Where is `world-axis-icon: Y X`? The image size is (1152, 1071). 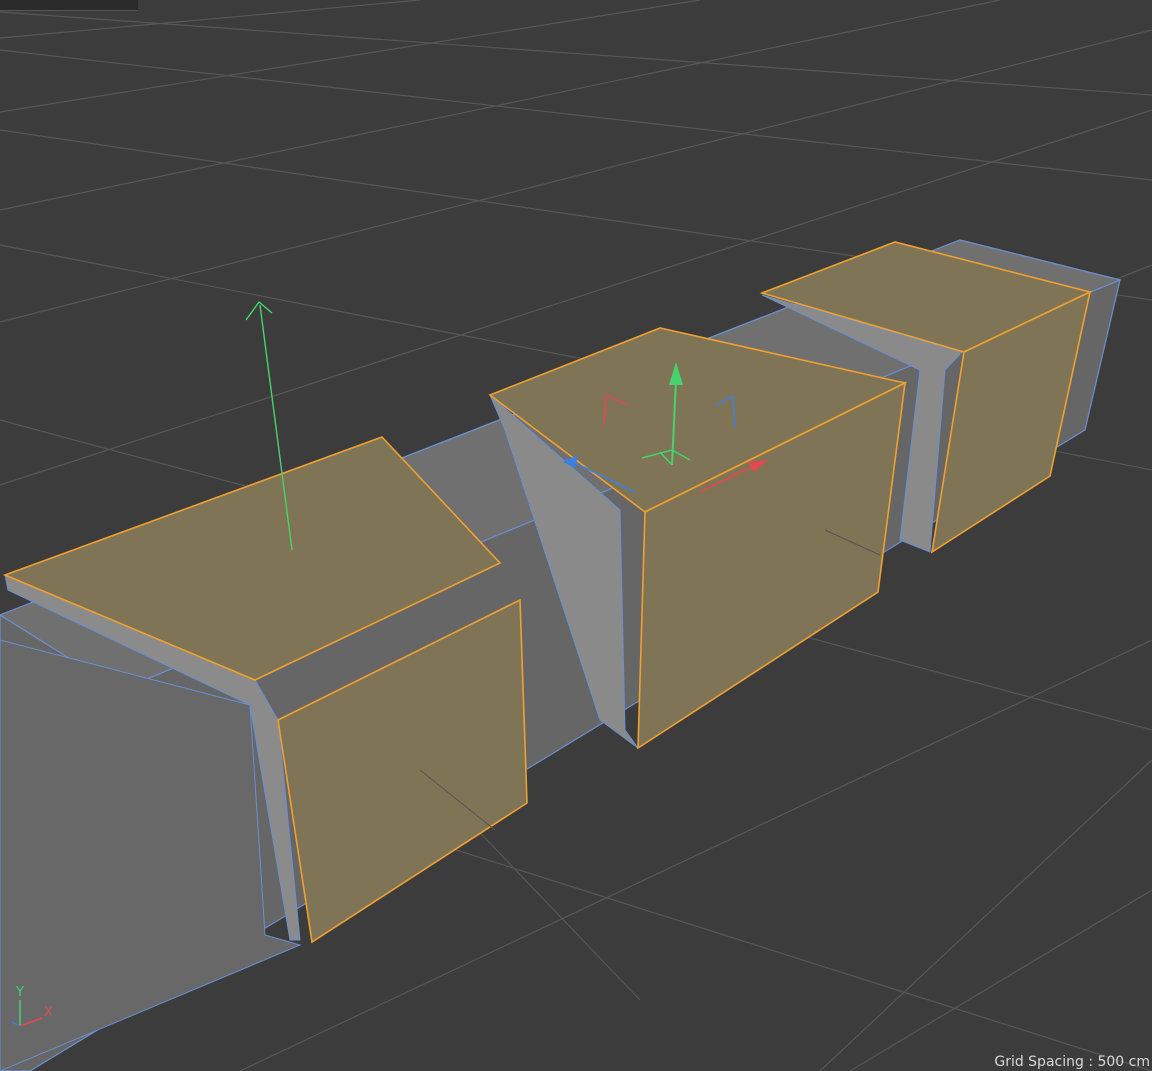
world-axis-icon: Y X is located at coordinates (36, 1008).